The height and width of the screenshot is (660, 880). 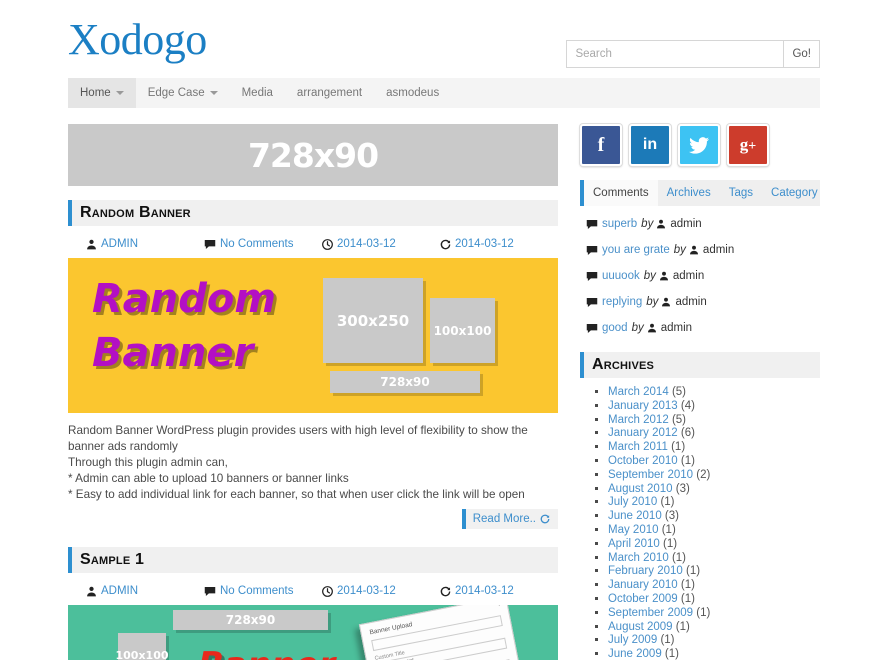 I want to click on post-title: Random Banner, so click(x=135, y=212).